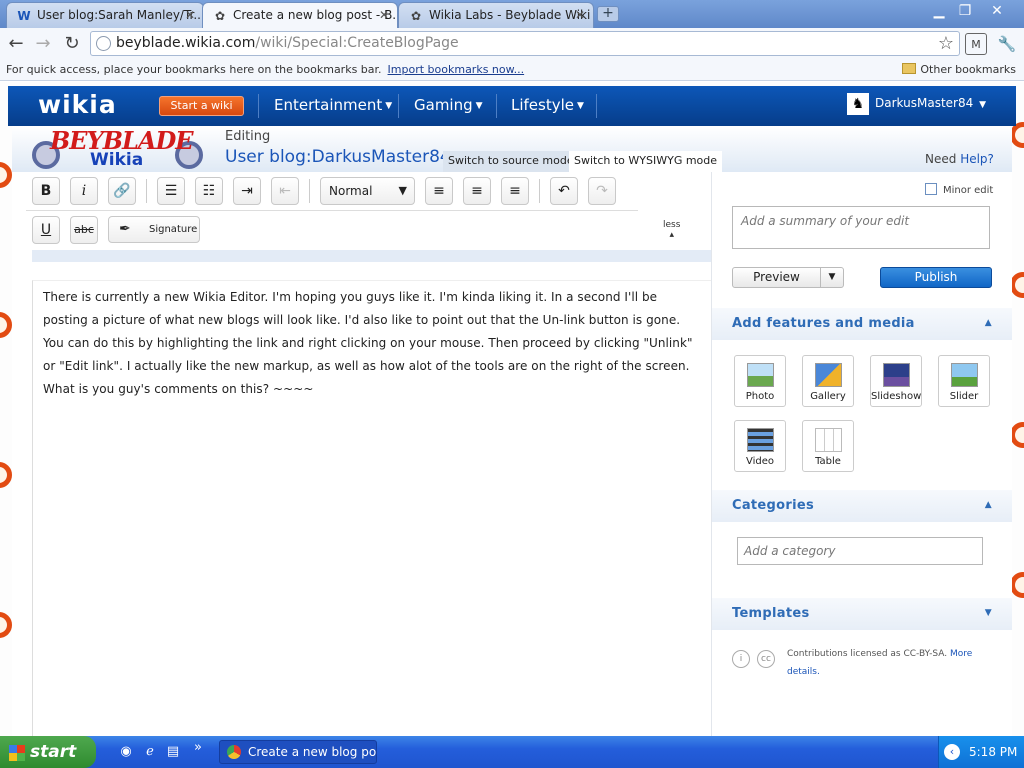 The height and width of the screenshot is (768, 1024). I want to click on undo-button: ↶, so click(564, 191).